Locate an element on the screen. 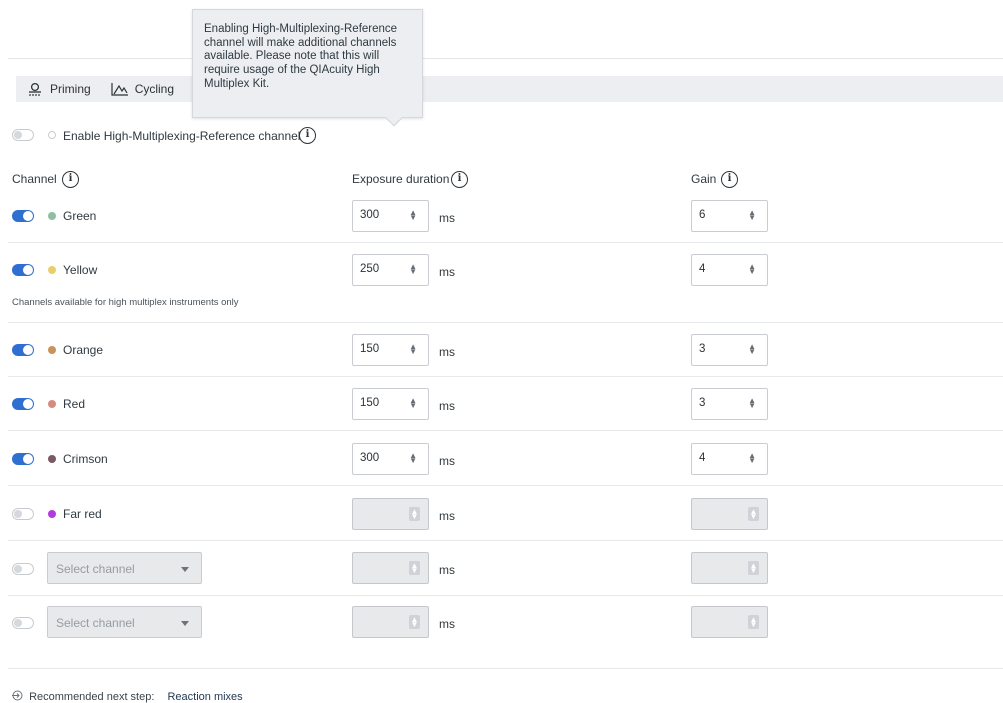 The height and width of the screenshot is (703, 1003). exposure-header: Exposure duration is located at coordinates (400, 179).